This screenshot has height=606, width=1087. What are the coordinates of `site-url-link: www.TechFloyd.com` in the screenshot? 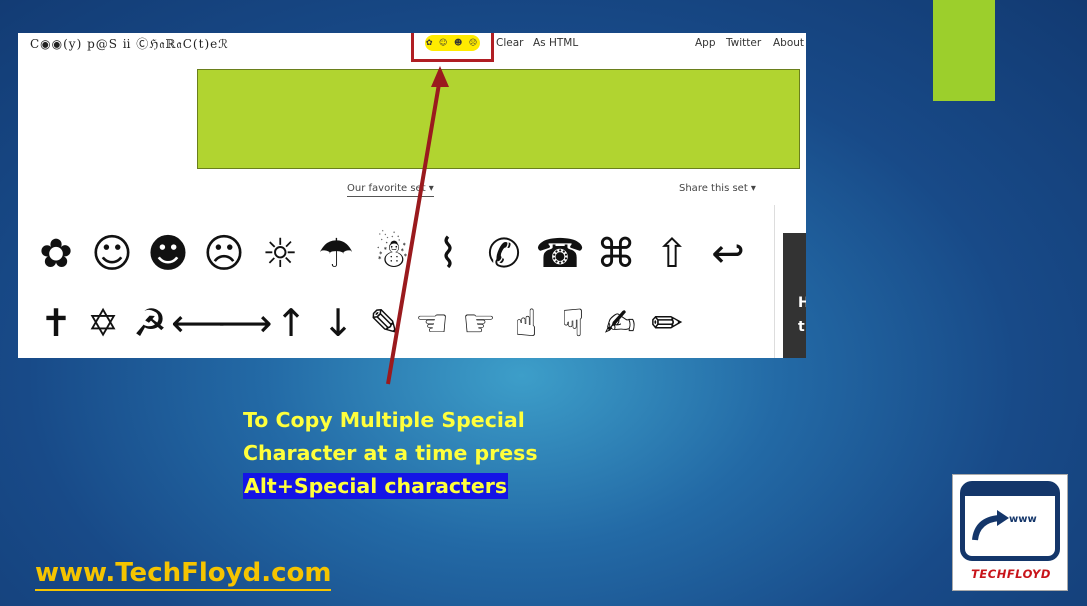 It's located at (183, 574).